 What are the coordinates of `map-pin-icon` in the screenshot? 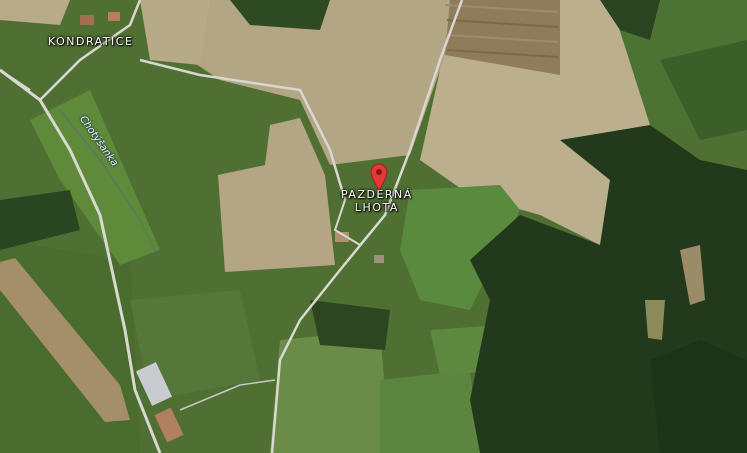 It's located at (379, 177).